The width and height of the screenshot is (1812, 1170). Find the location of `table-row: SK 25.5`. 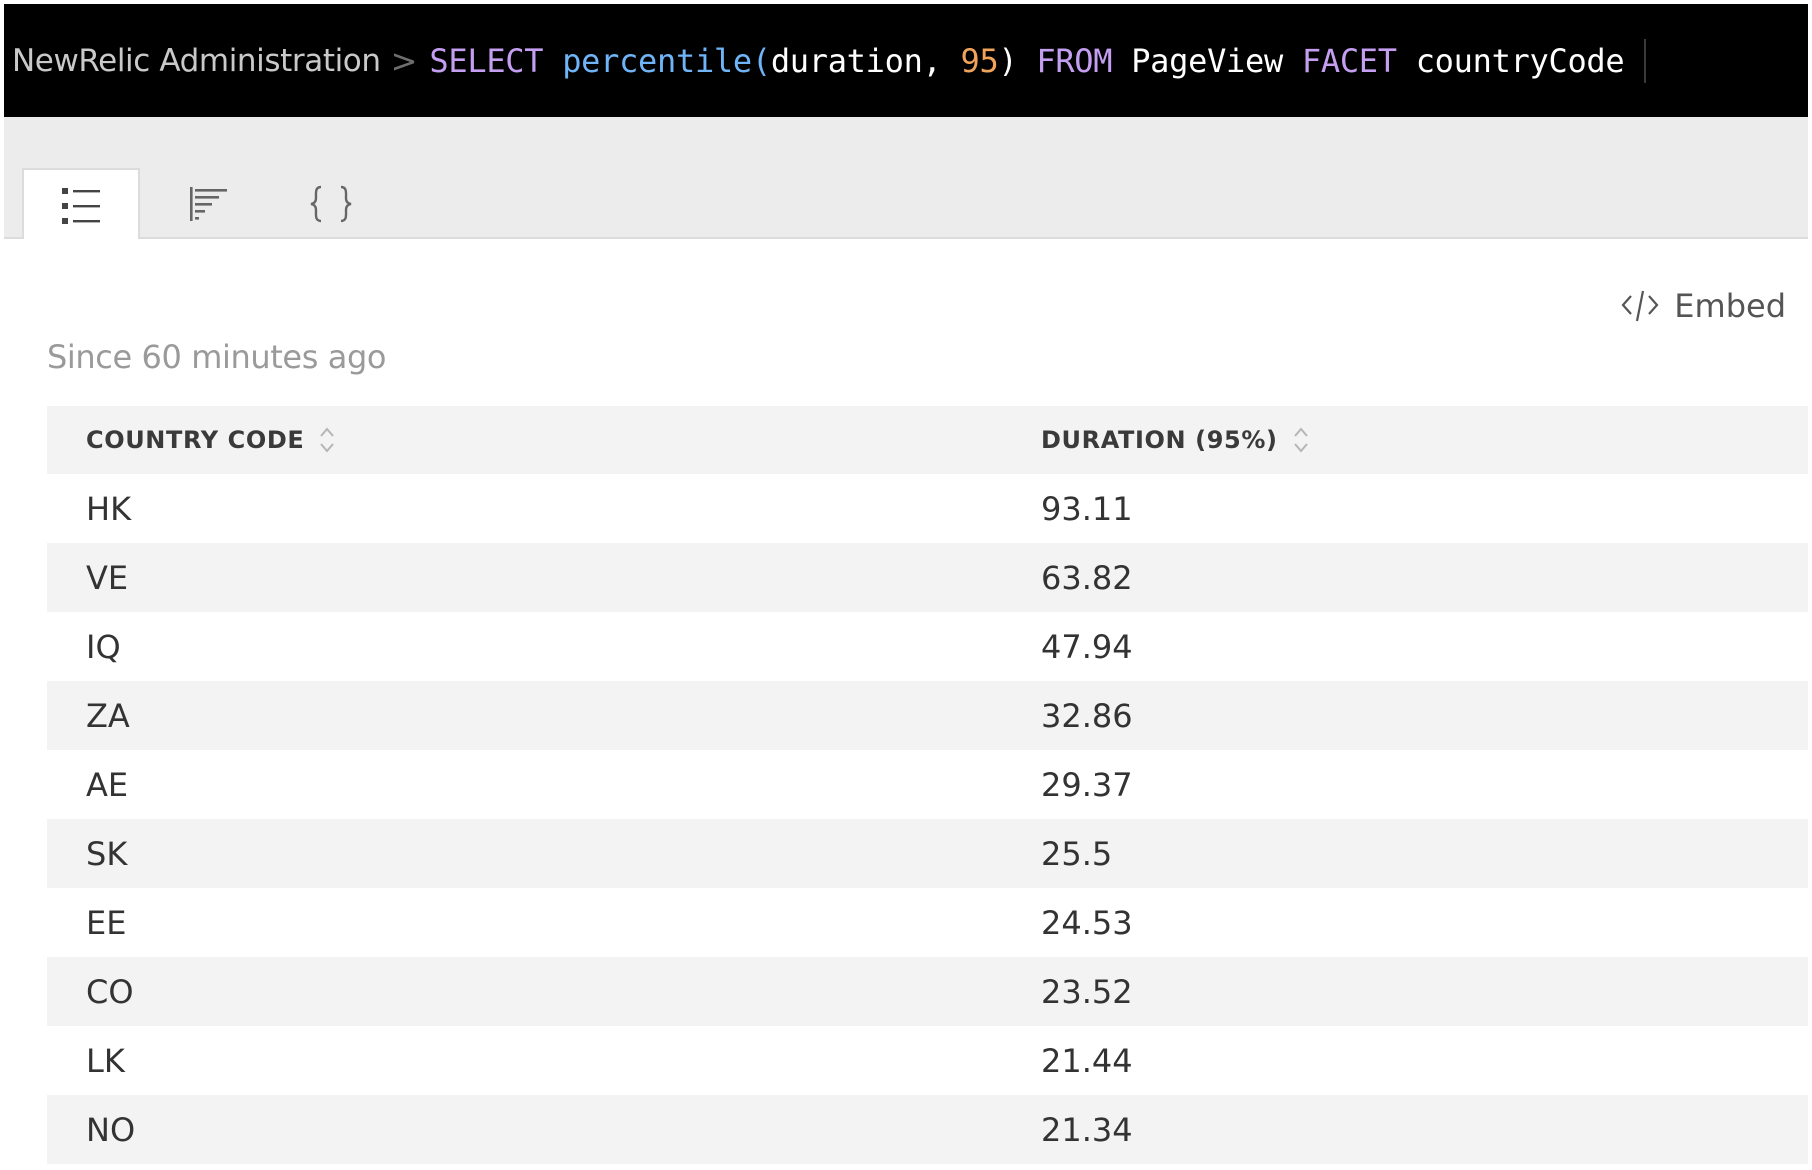

table-row: SK 25.5 is located at coordinates (927, 853).